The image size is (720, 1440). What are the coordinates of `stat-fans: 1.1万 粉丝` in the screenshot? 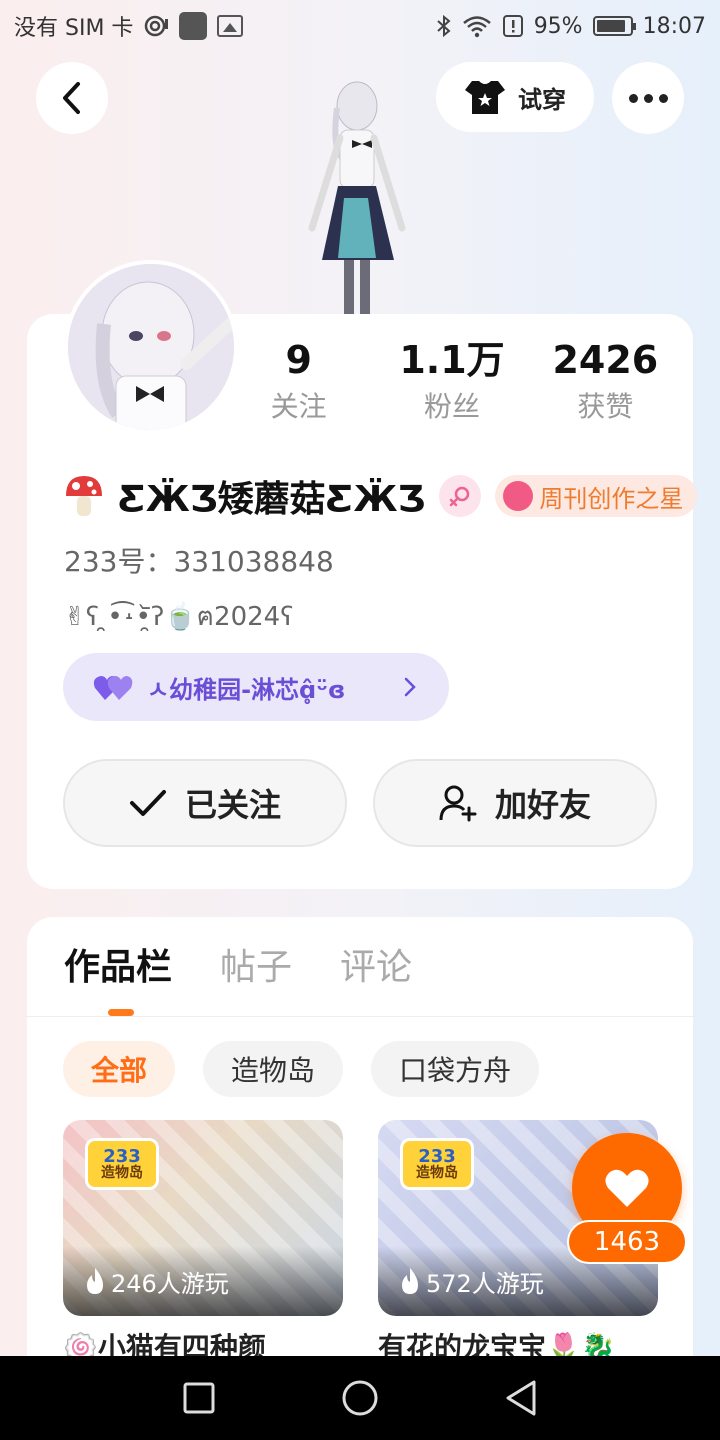 It's located at (451, 381).